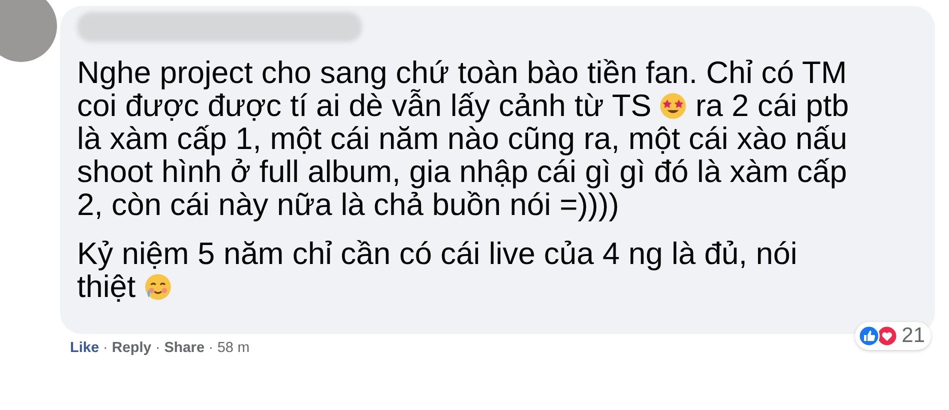 The image size is (949, 410). I want to click on action-link: Reply, so click(132, 348).